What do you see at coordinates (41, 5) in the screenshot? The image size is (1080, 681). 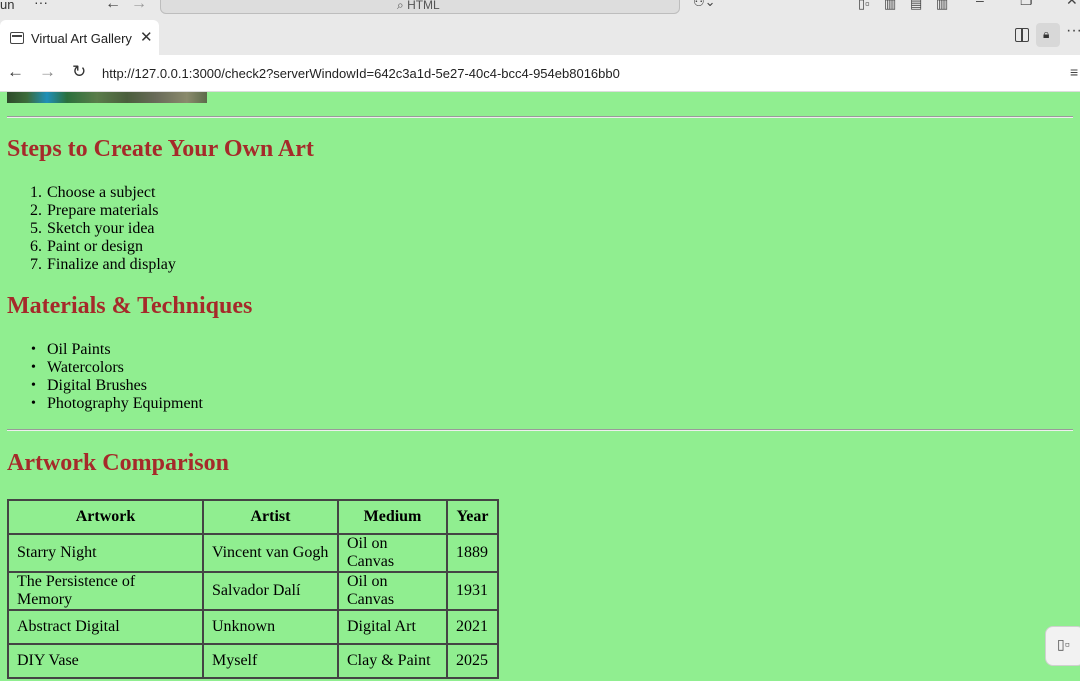 I see `titlebar-more-icon: ···` at bounding box center [41, 5].